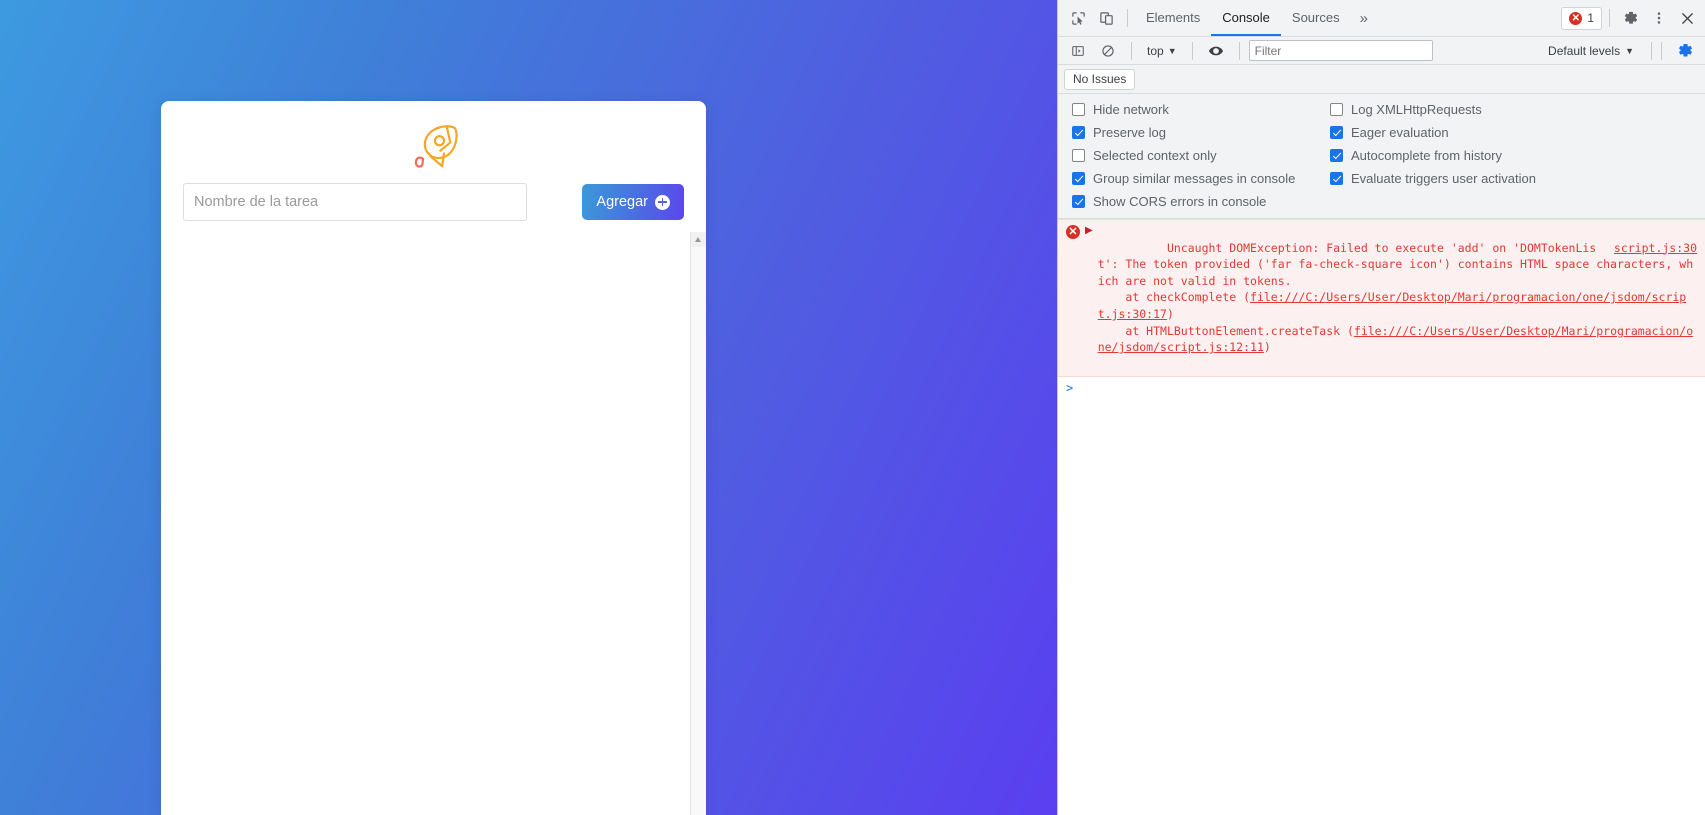 The image size is (1705, 815). I want to click on setting-eager-evaluation: Eager evaluation, so click(1517, 132).